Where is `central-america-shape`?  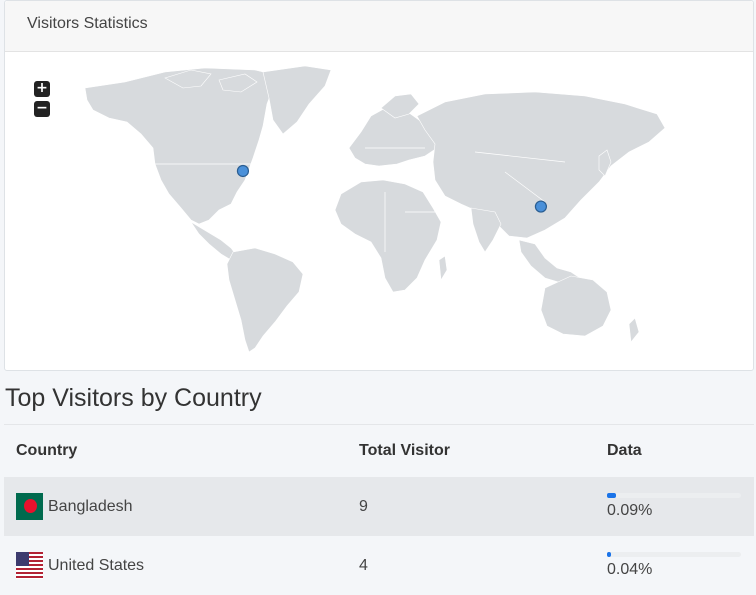
central-america-shape is located at coordinates (214, 241).